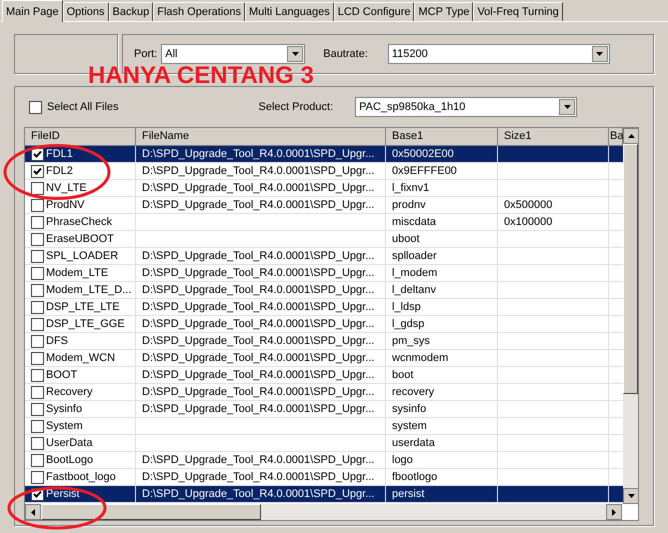 The image size is (668, 533). Describe the element at coordinates (324, 426) in the screenshot. I see `table-row: System system` at that location.